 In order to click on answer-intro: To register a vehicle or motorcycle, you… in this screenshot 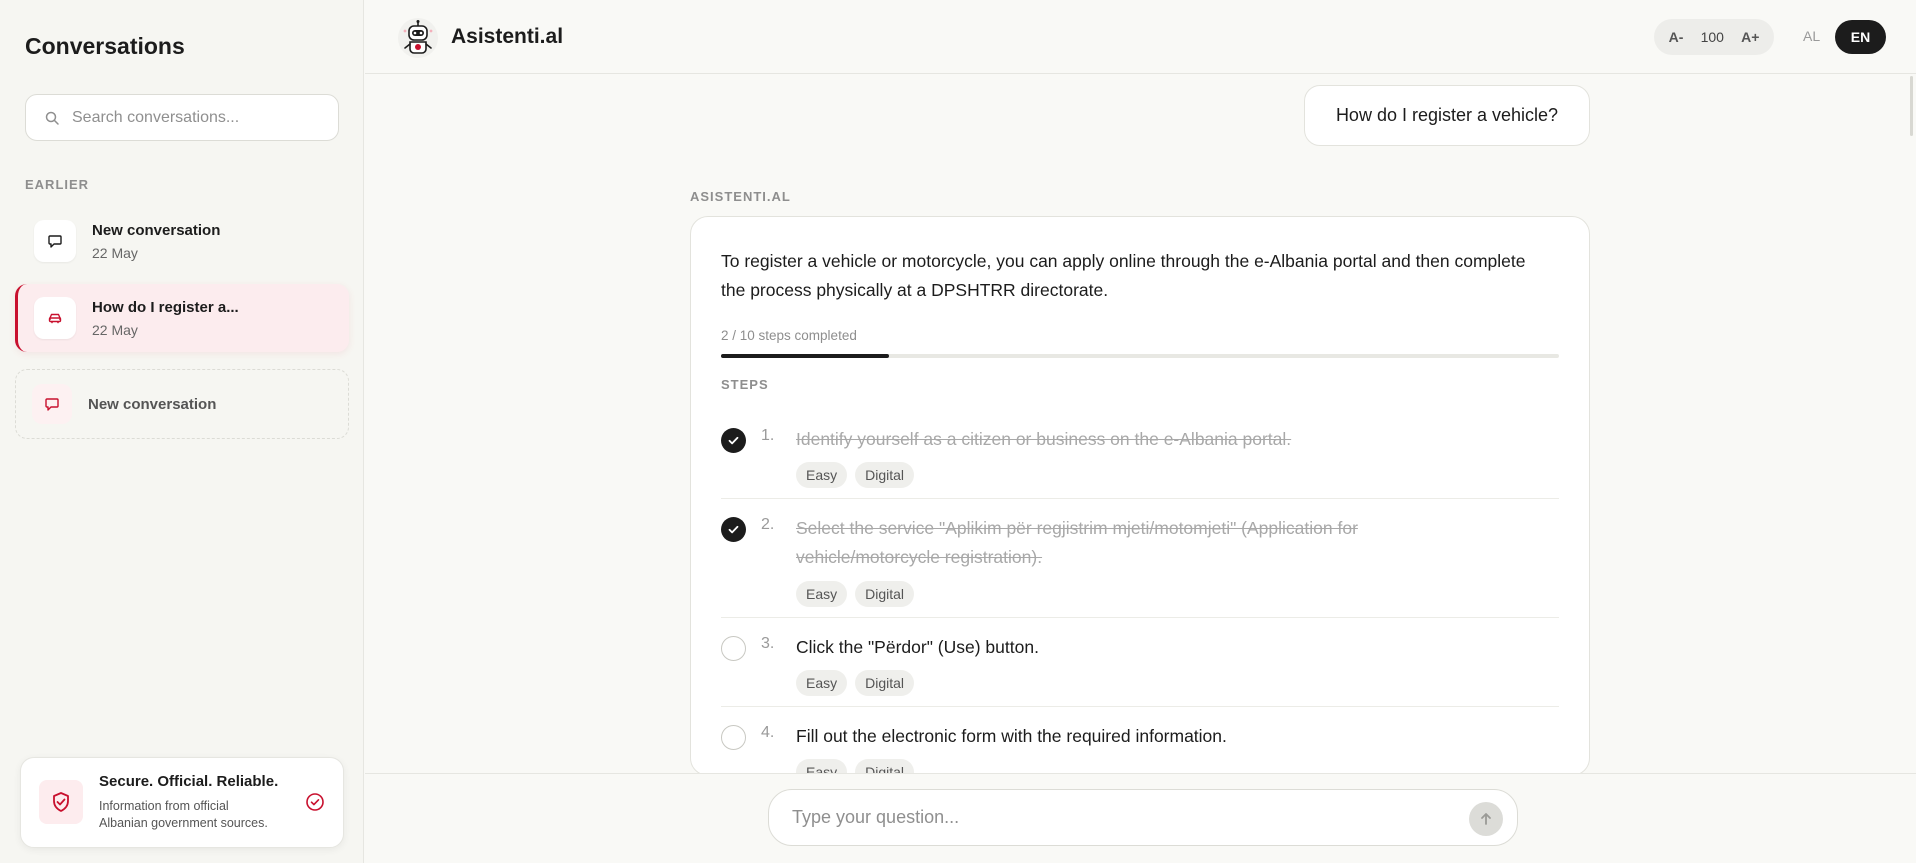, I will do `click(1123, 275)`.